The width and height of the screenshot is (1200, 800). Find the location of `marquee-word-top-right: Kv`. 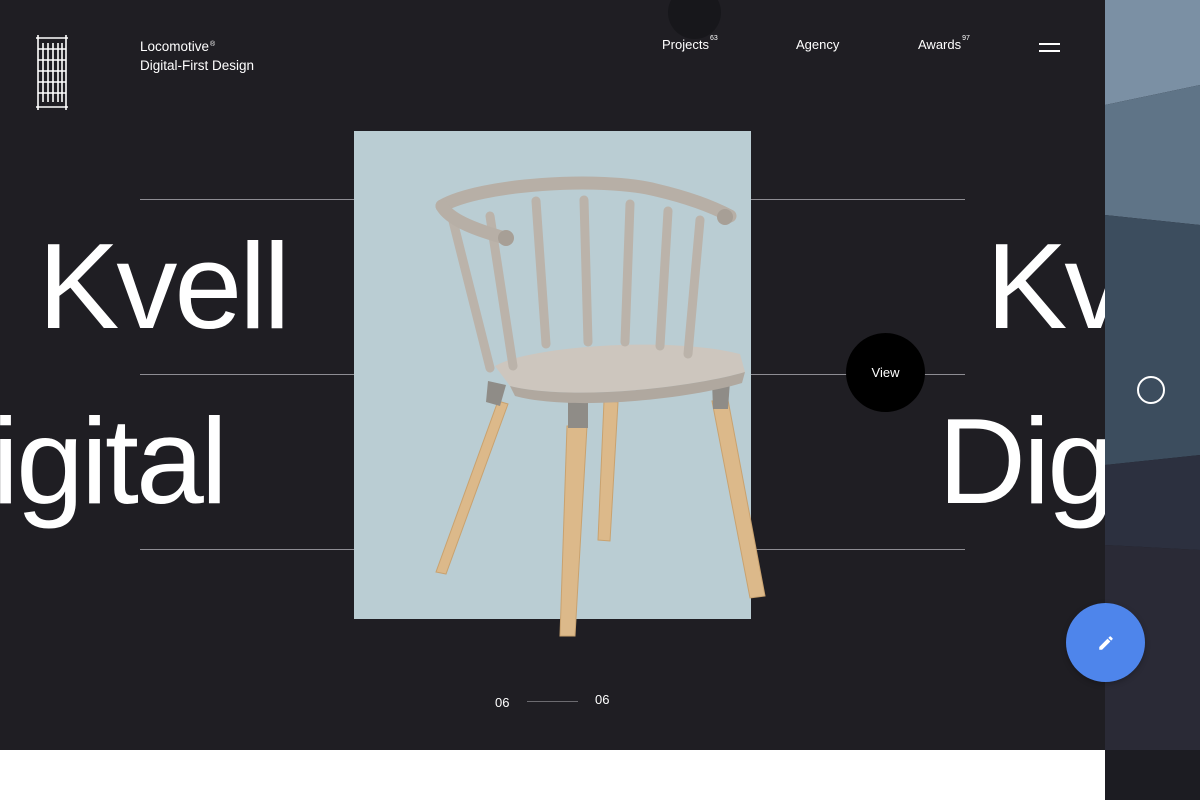

marquee-word-top-right: Kv is located at coordinates (1045, 286).